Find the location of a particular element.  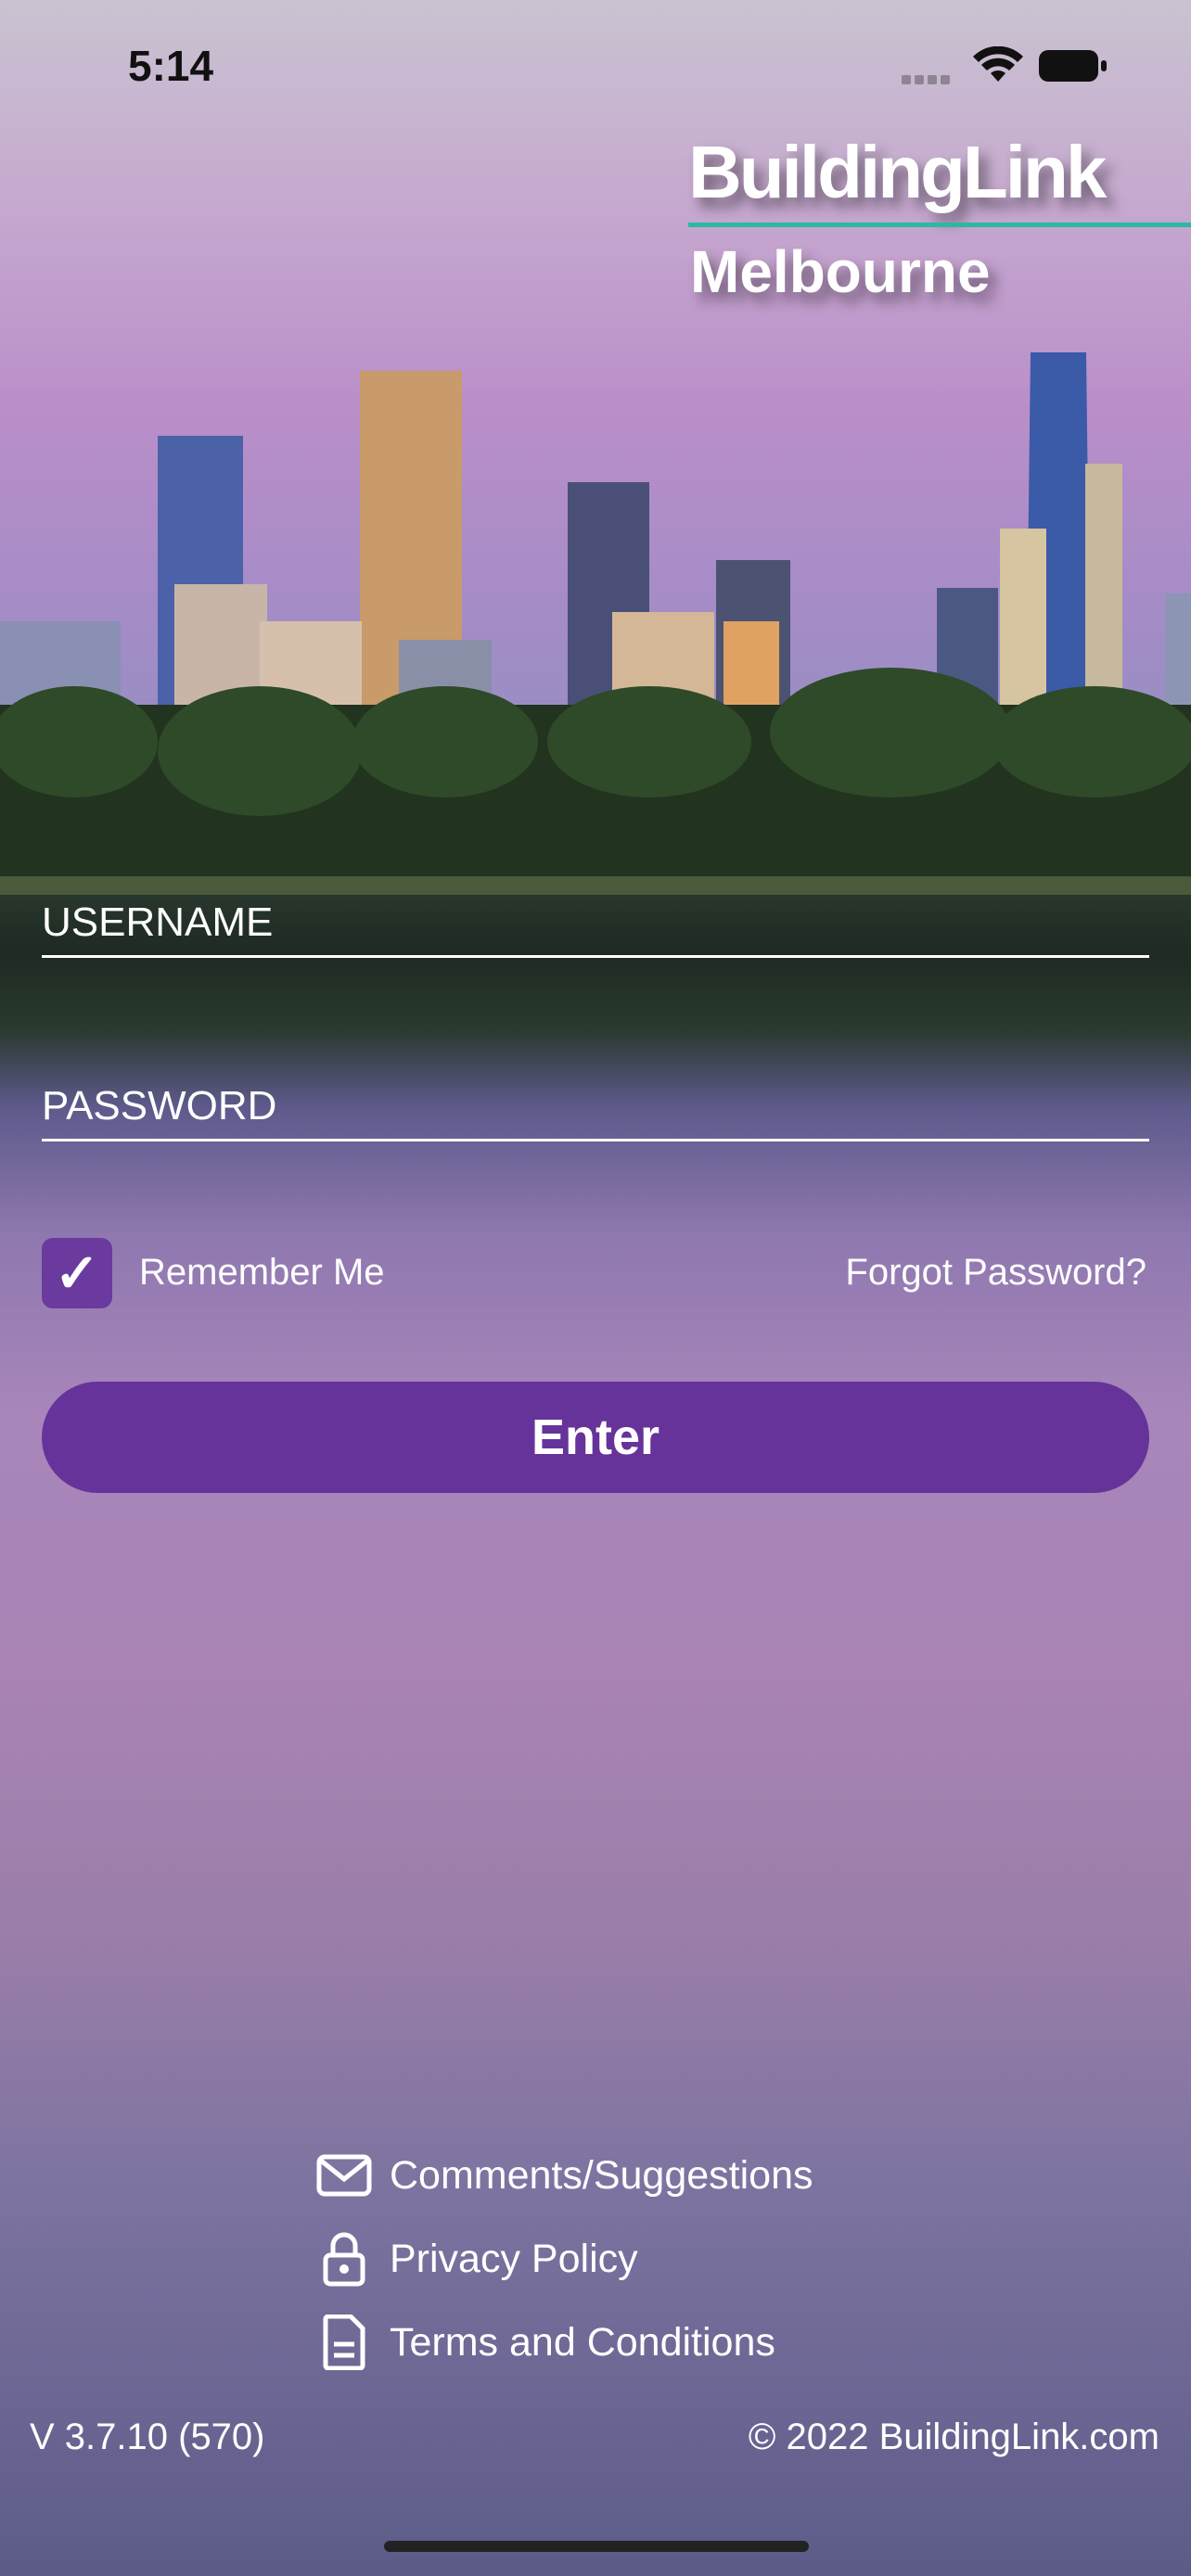

username-field is located at coordinates (595, 928).